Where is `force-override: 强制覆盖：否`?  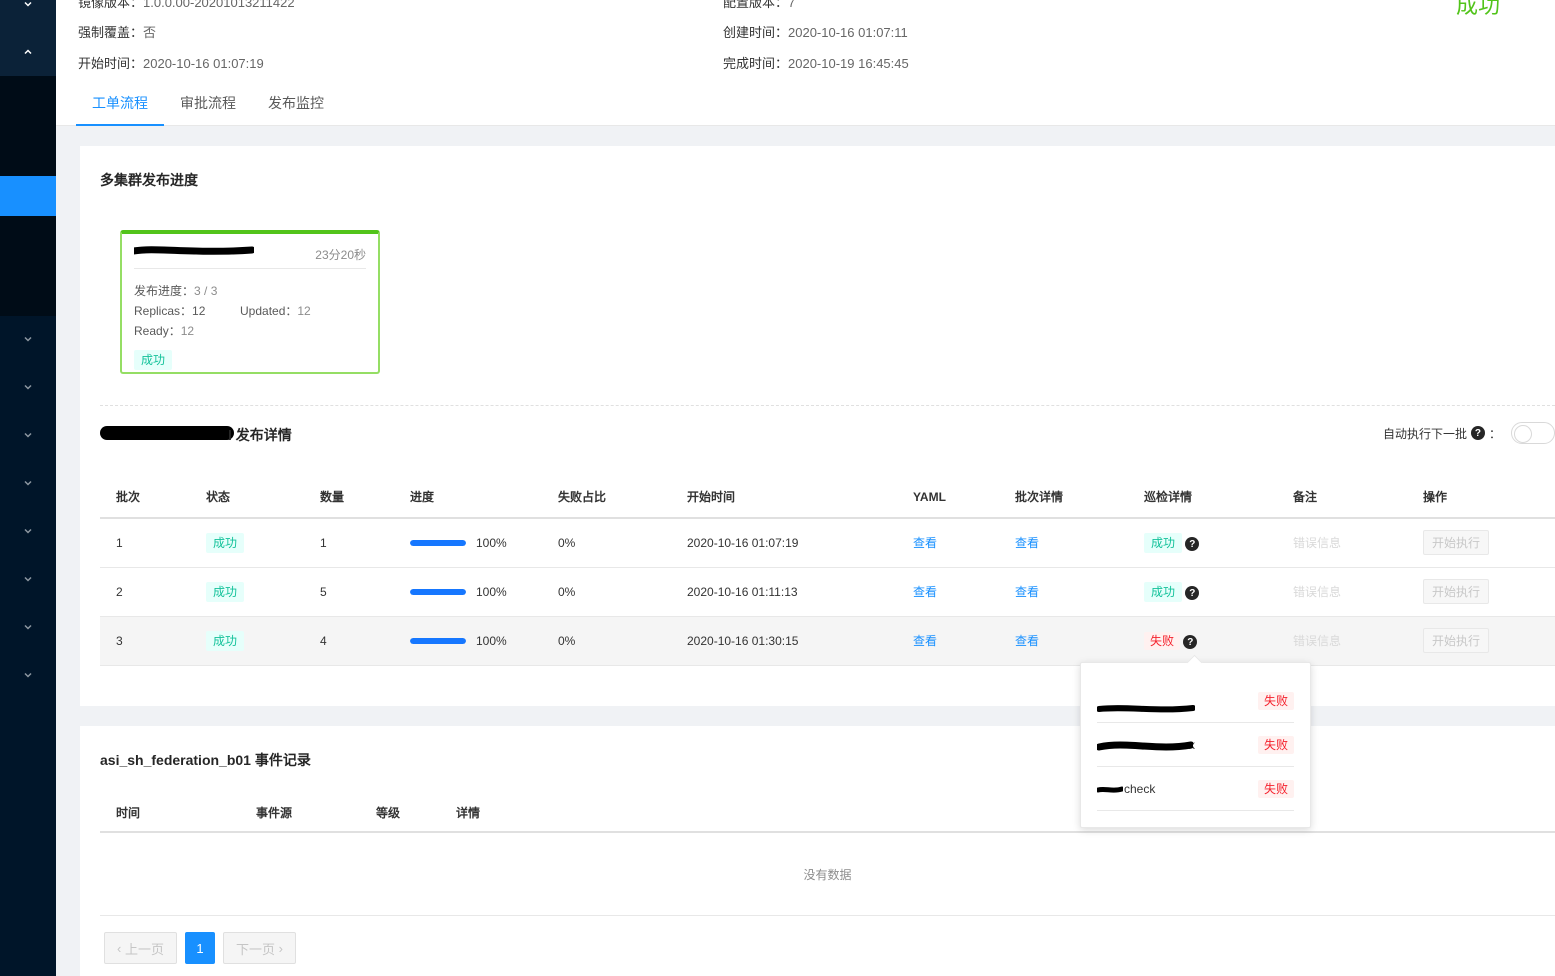 force-override: 强制覆盖：否 is located at coordinates (117, 31).